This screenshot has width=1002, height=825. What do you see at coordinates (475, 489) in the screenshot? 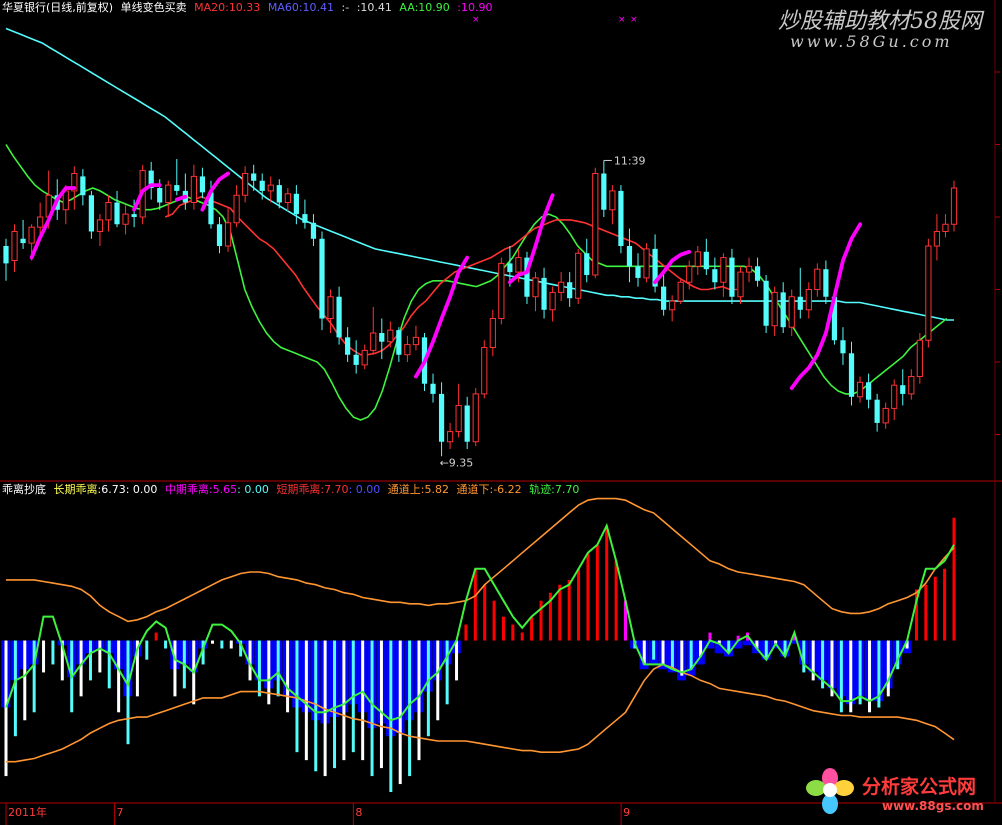
I see `down-label: 通道下:` at bounding box center [475, 489].